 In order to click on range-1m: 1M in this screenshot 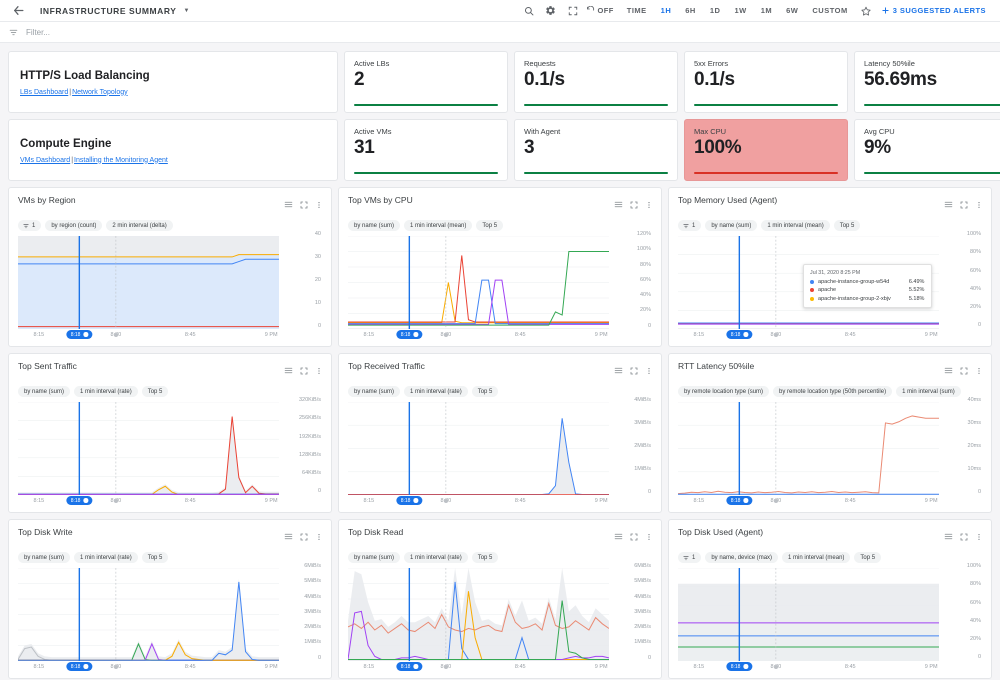, I will do `click(766, 10)`.